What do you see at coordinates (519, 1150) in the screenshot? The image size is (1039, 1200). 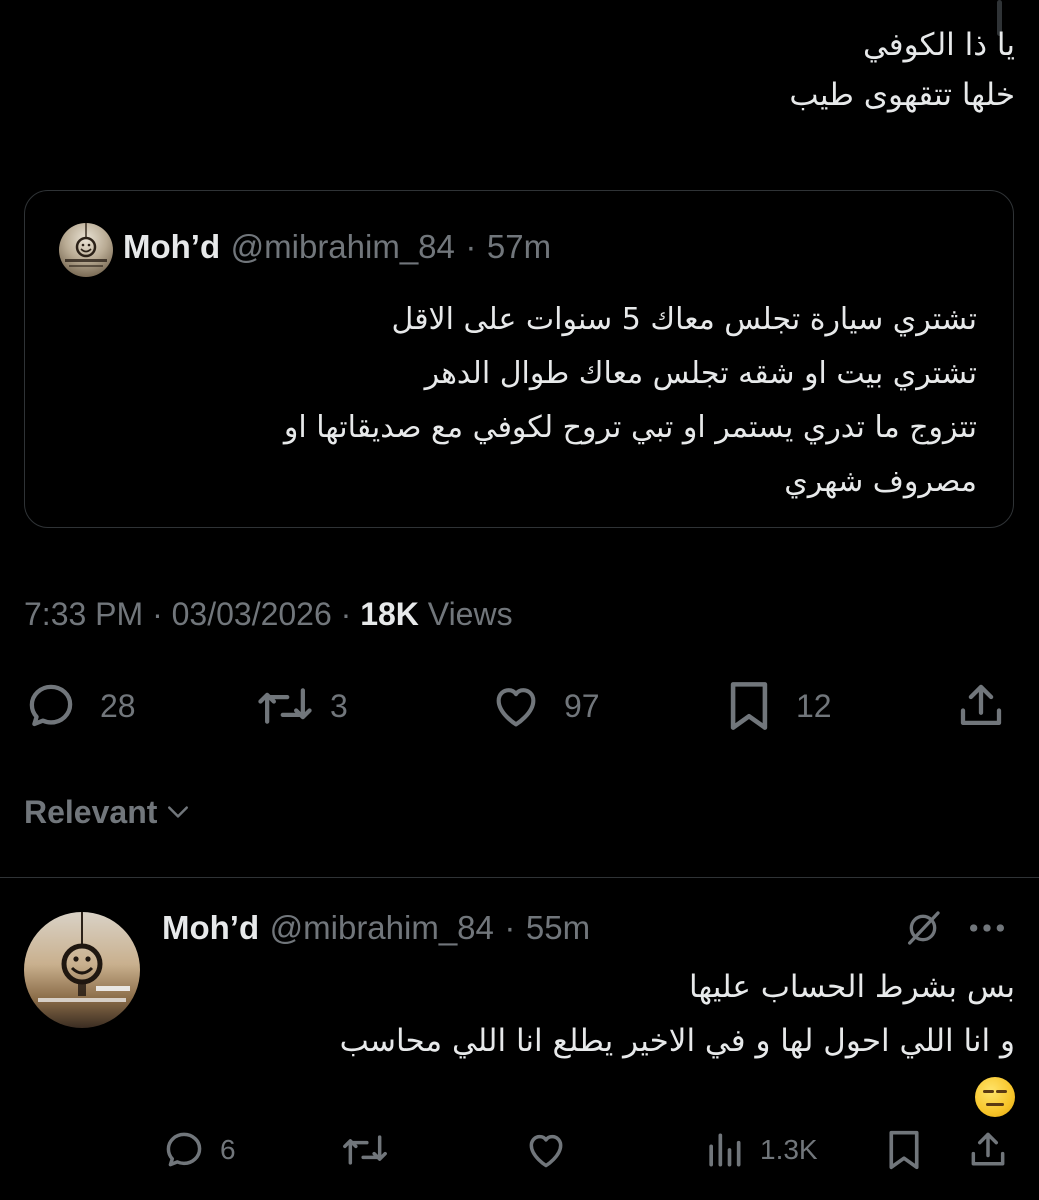 I see `reply-action-bar: 6 1.3K` at bounding box center [519, 1150].